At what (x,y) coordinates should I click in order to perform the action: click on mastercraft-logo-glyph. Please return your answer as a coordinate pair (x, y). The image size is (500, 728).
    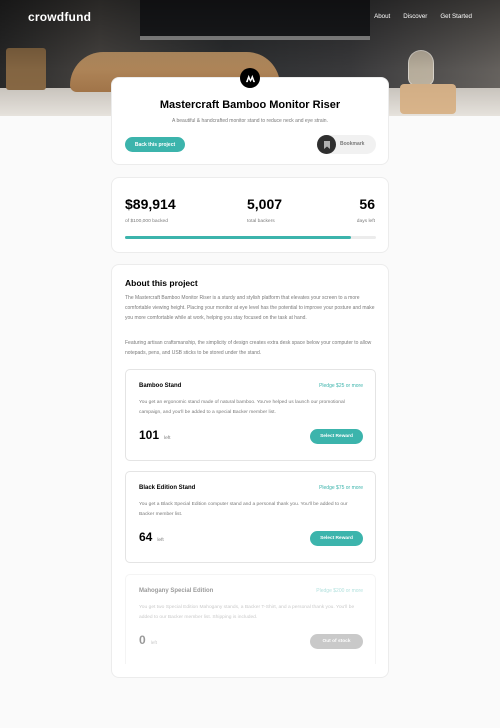
    Looking at the image, I should click on (250, 78).